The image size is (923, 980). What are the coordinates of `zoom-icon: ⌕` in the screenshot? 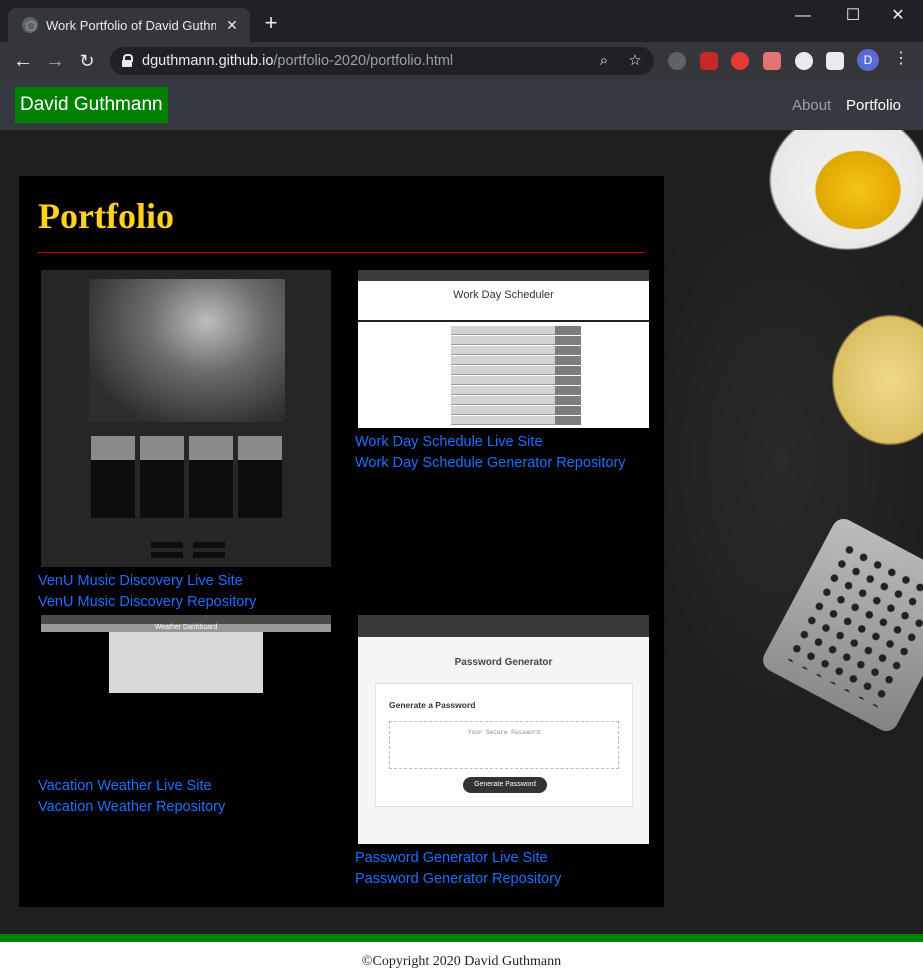 It's located at (604, 61).